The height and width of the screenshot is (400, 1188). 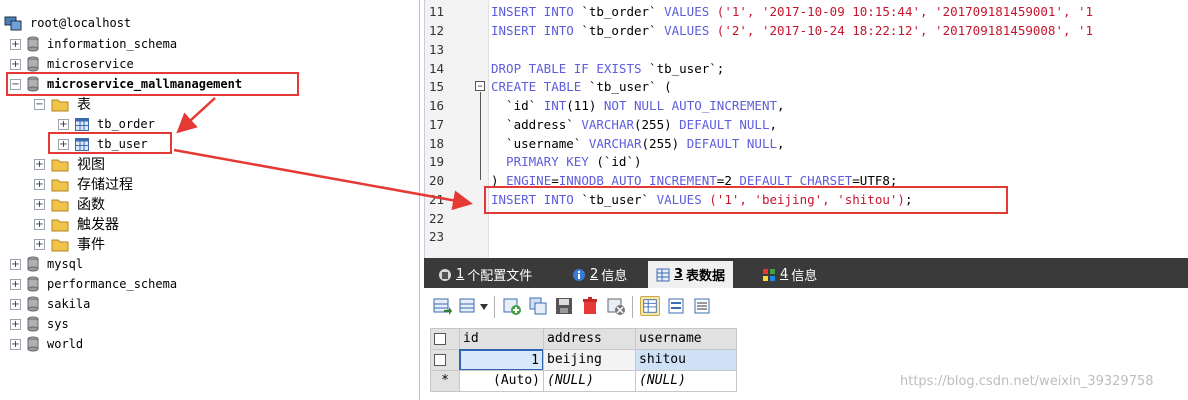 I want to click on root-label: root@localhost, so click(x=81, y=23).